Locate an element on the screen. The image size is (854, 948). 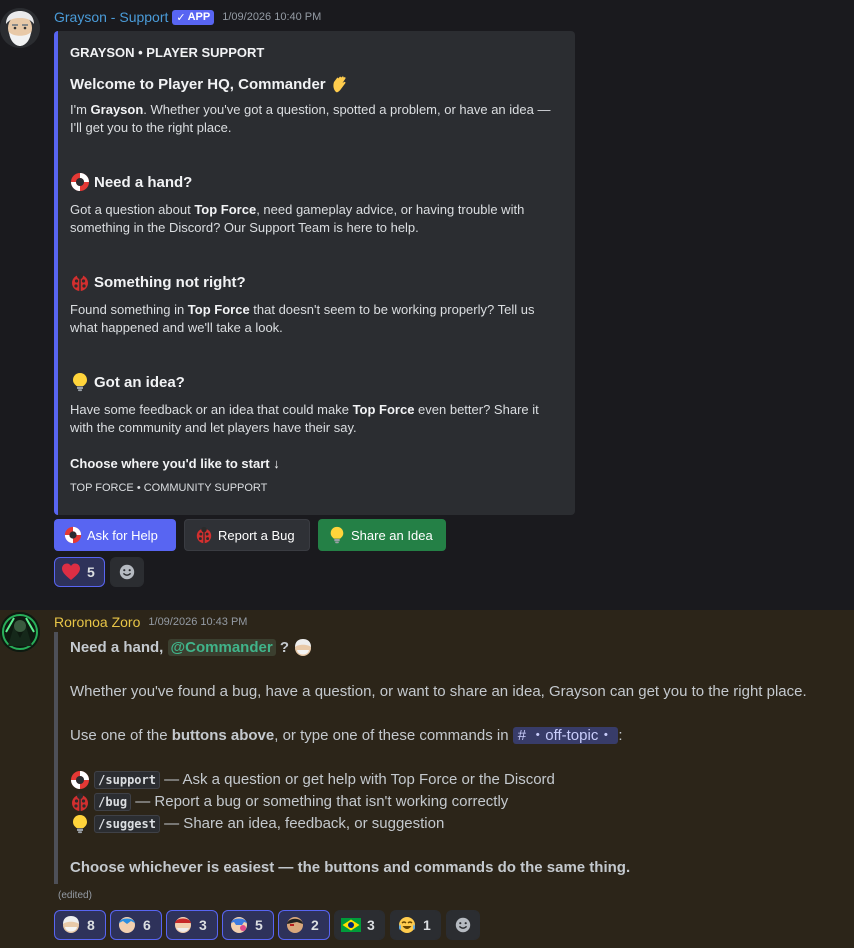
username: Roronoa Zoro is located at coordinates (97, 622).